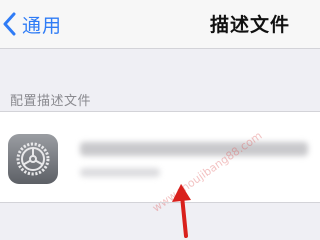 This screenshot has height=240, width=320. What do you see at coordinates (160, 48) in the screenshot?
I see `navbar-divider` at bounding box center [160, 48].